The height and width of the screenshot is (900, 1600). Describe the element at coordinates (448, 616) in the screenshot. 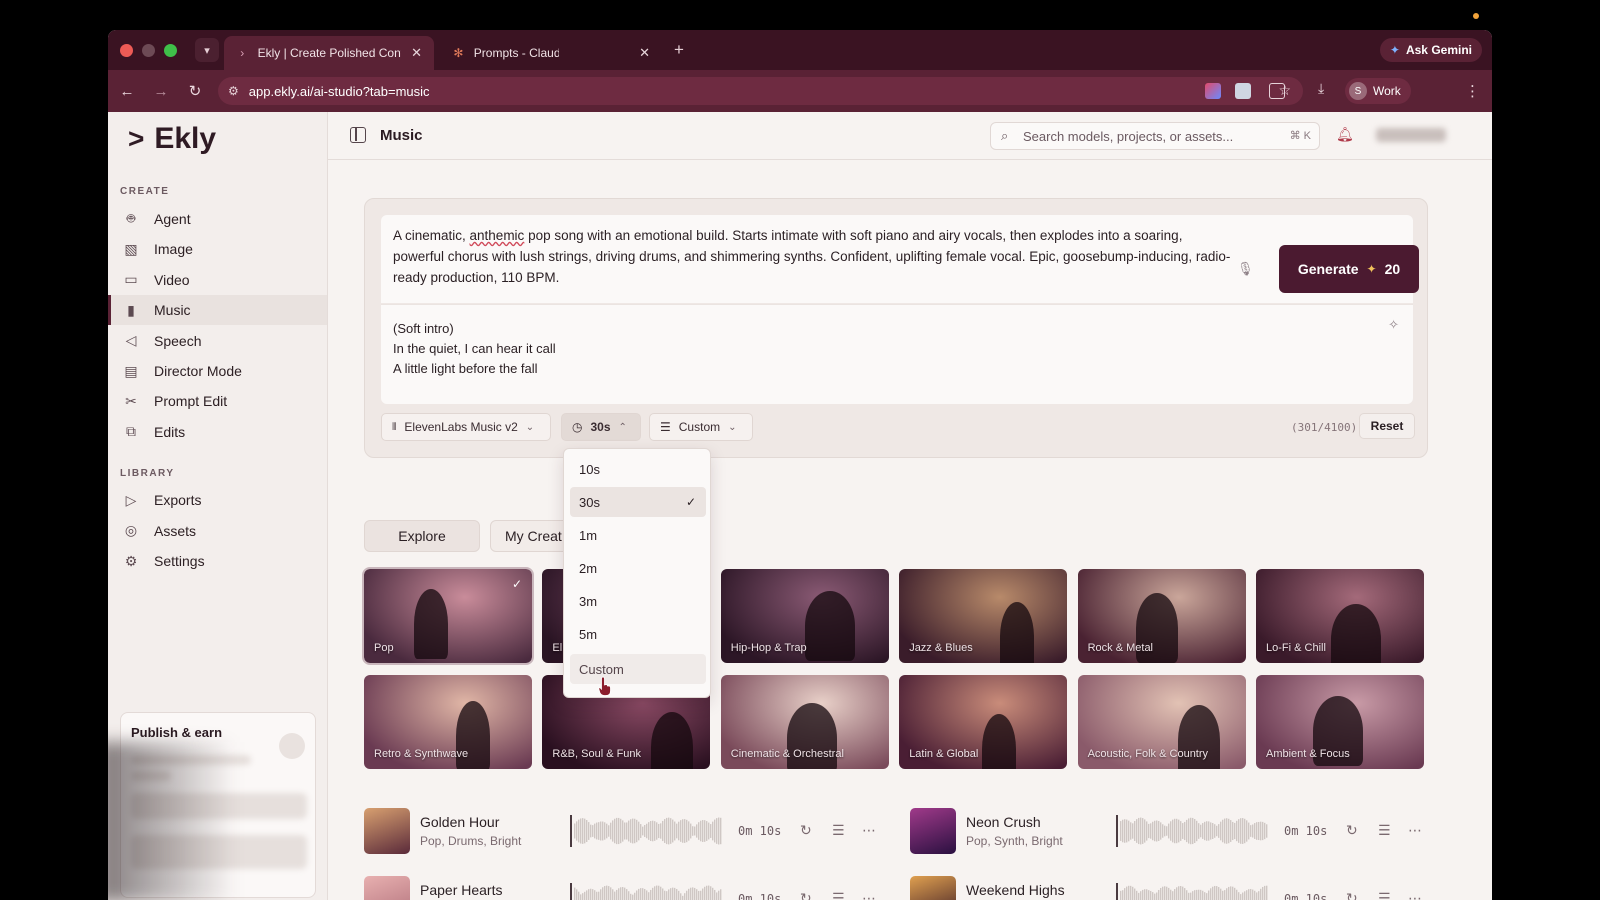

I see `genre-card: Pop ✓` at that location.